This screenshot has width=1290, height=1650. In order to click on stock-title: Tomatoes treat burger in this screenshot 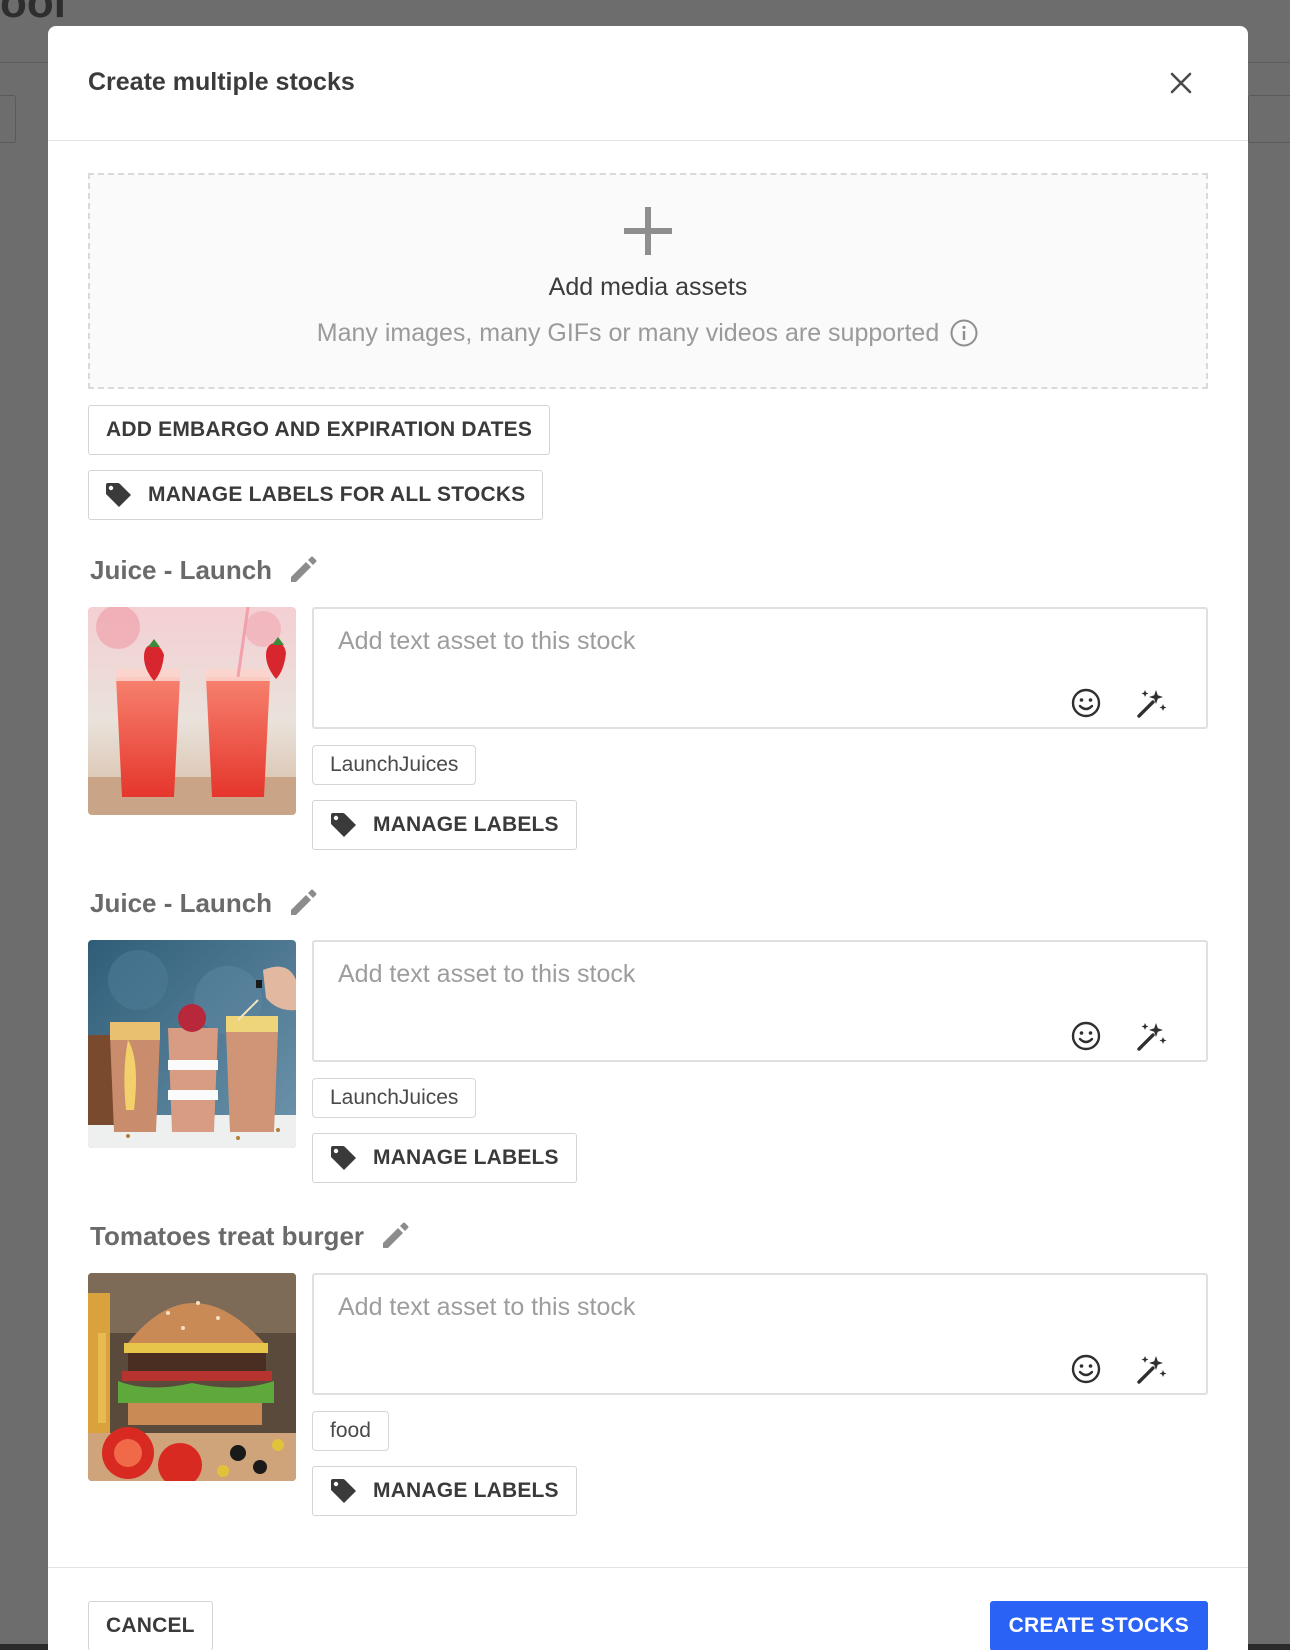, I will do `click(649, 1236)`.